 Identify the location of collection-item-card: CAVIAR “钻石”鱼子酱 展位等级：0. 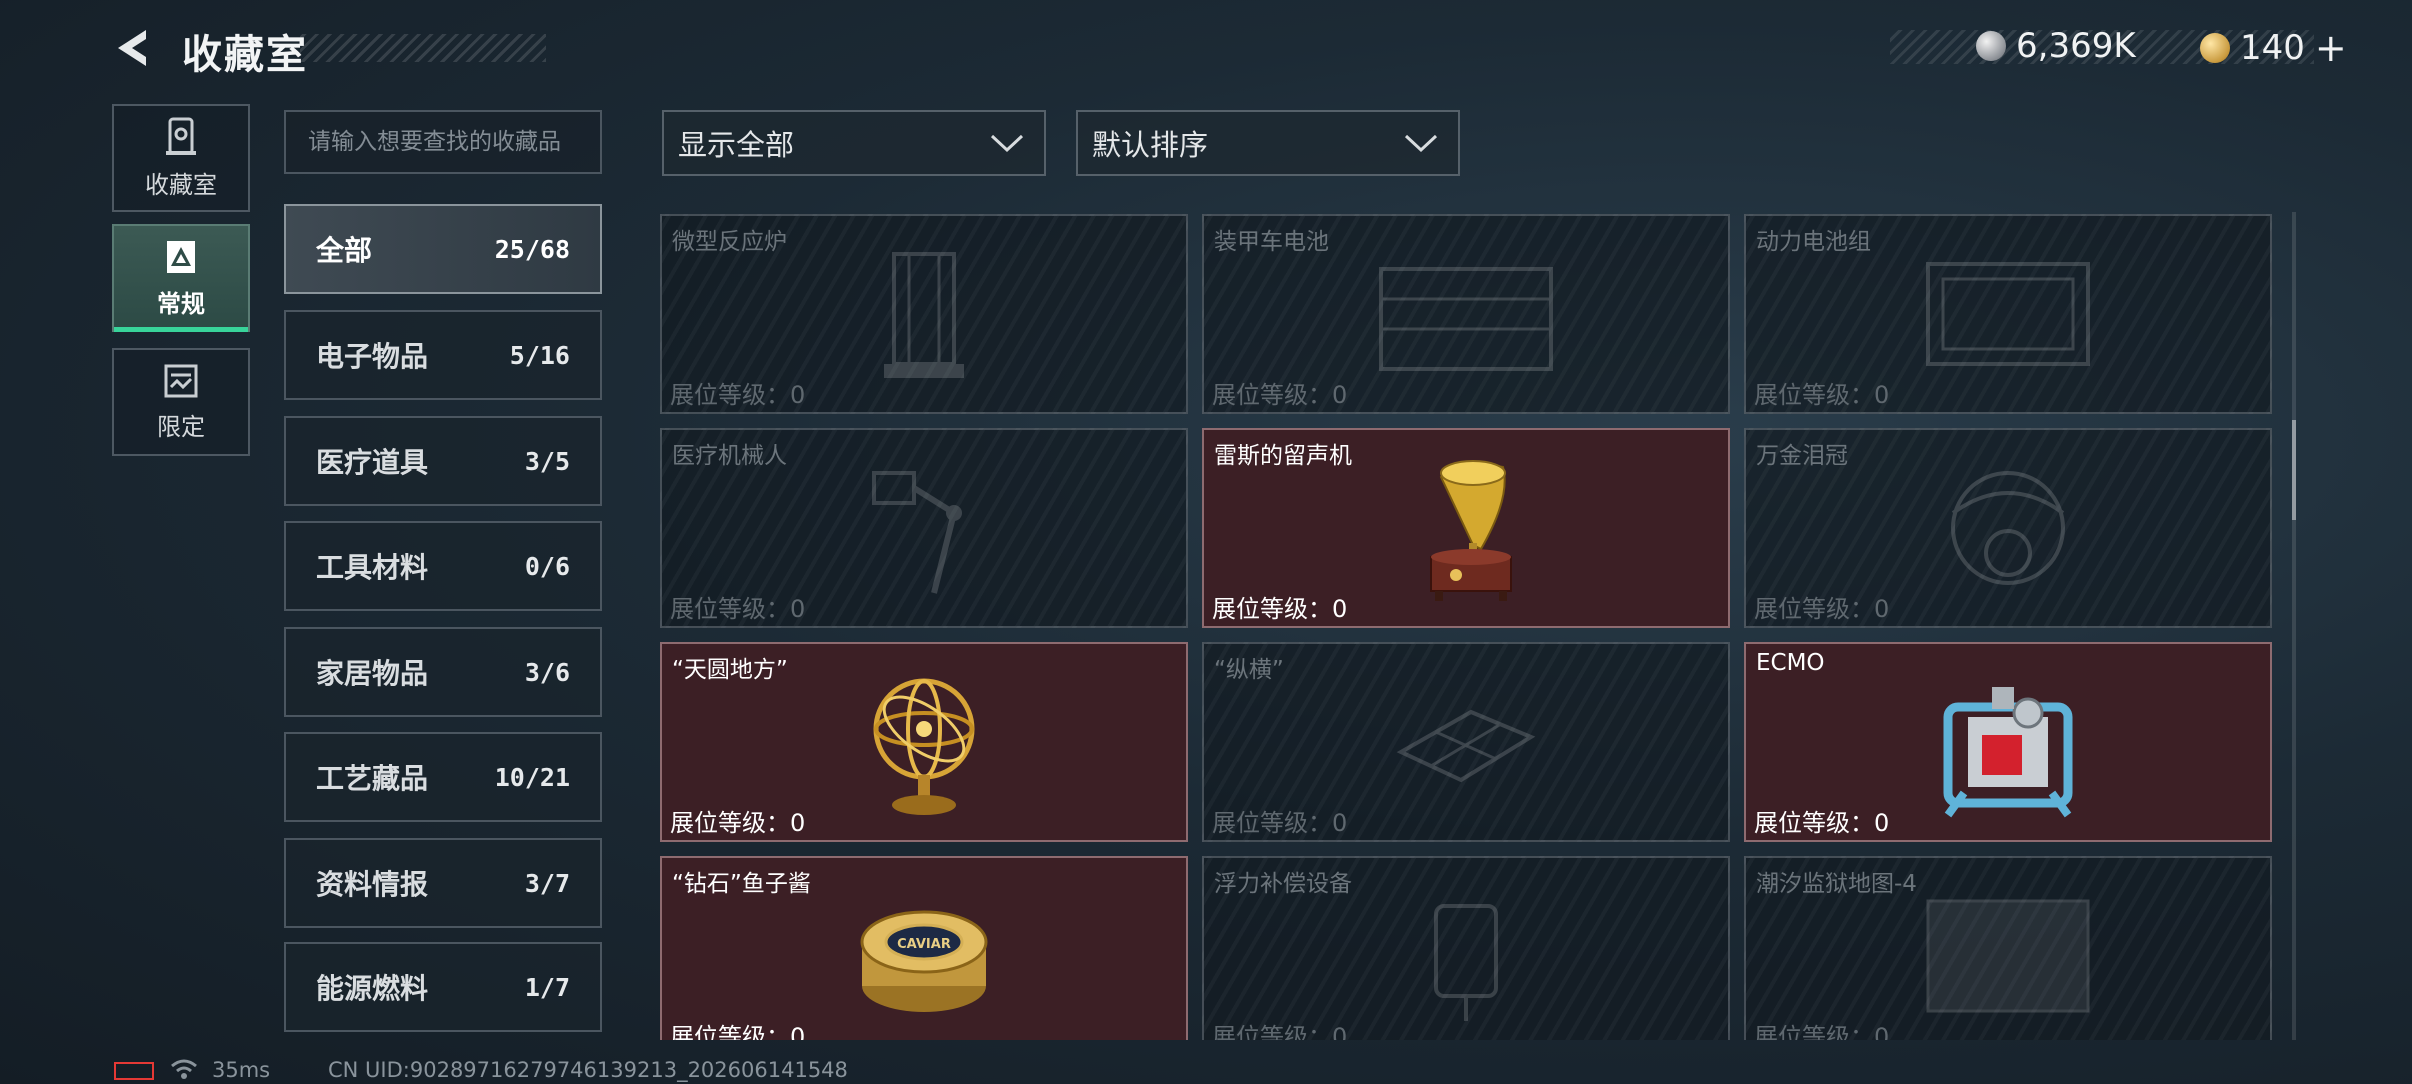
(924, 948).